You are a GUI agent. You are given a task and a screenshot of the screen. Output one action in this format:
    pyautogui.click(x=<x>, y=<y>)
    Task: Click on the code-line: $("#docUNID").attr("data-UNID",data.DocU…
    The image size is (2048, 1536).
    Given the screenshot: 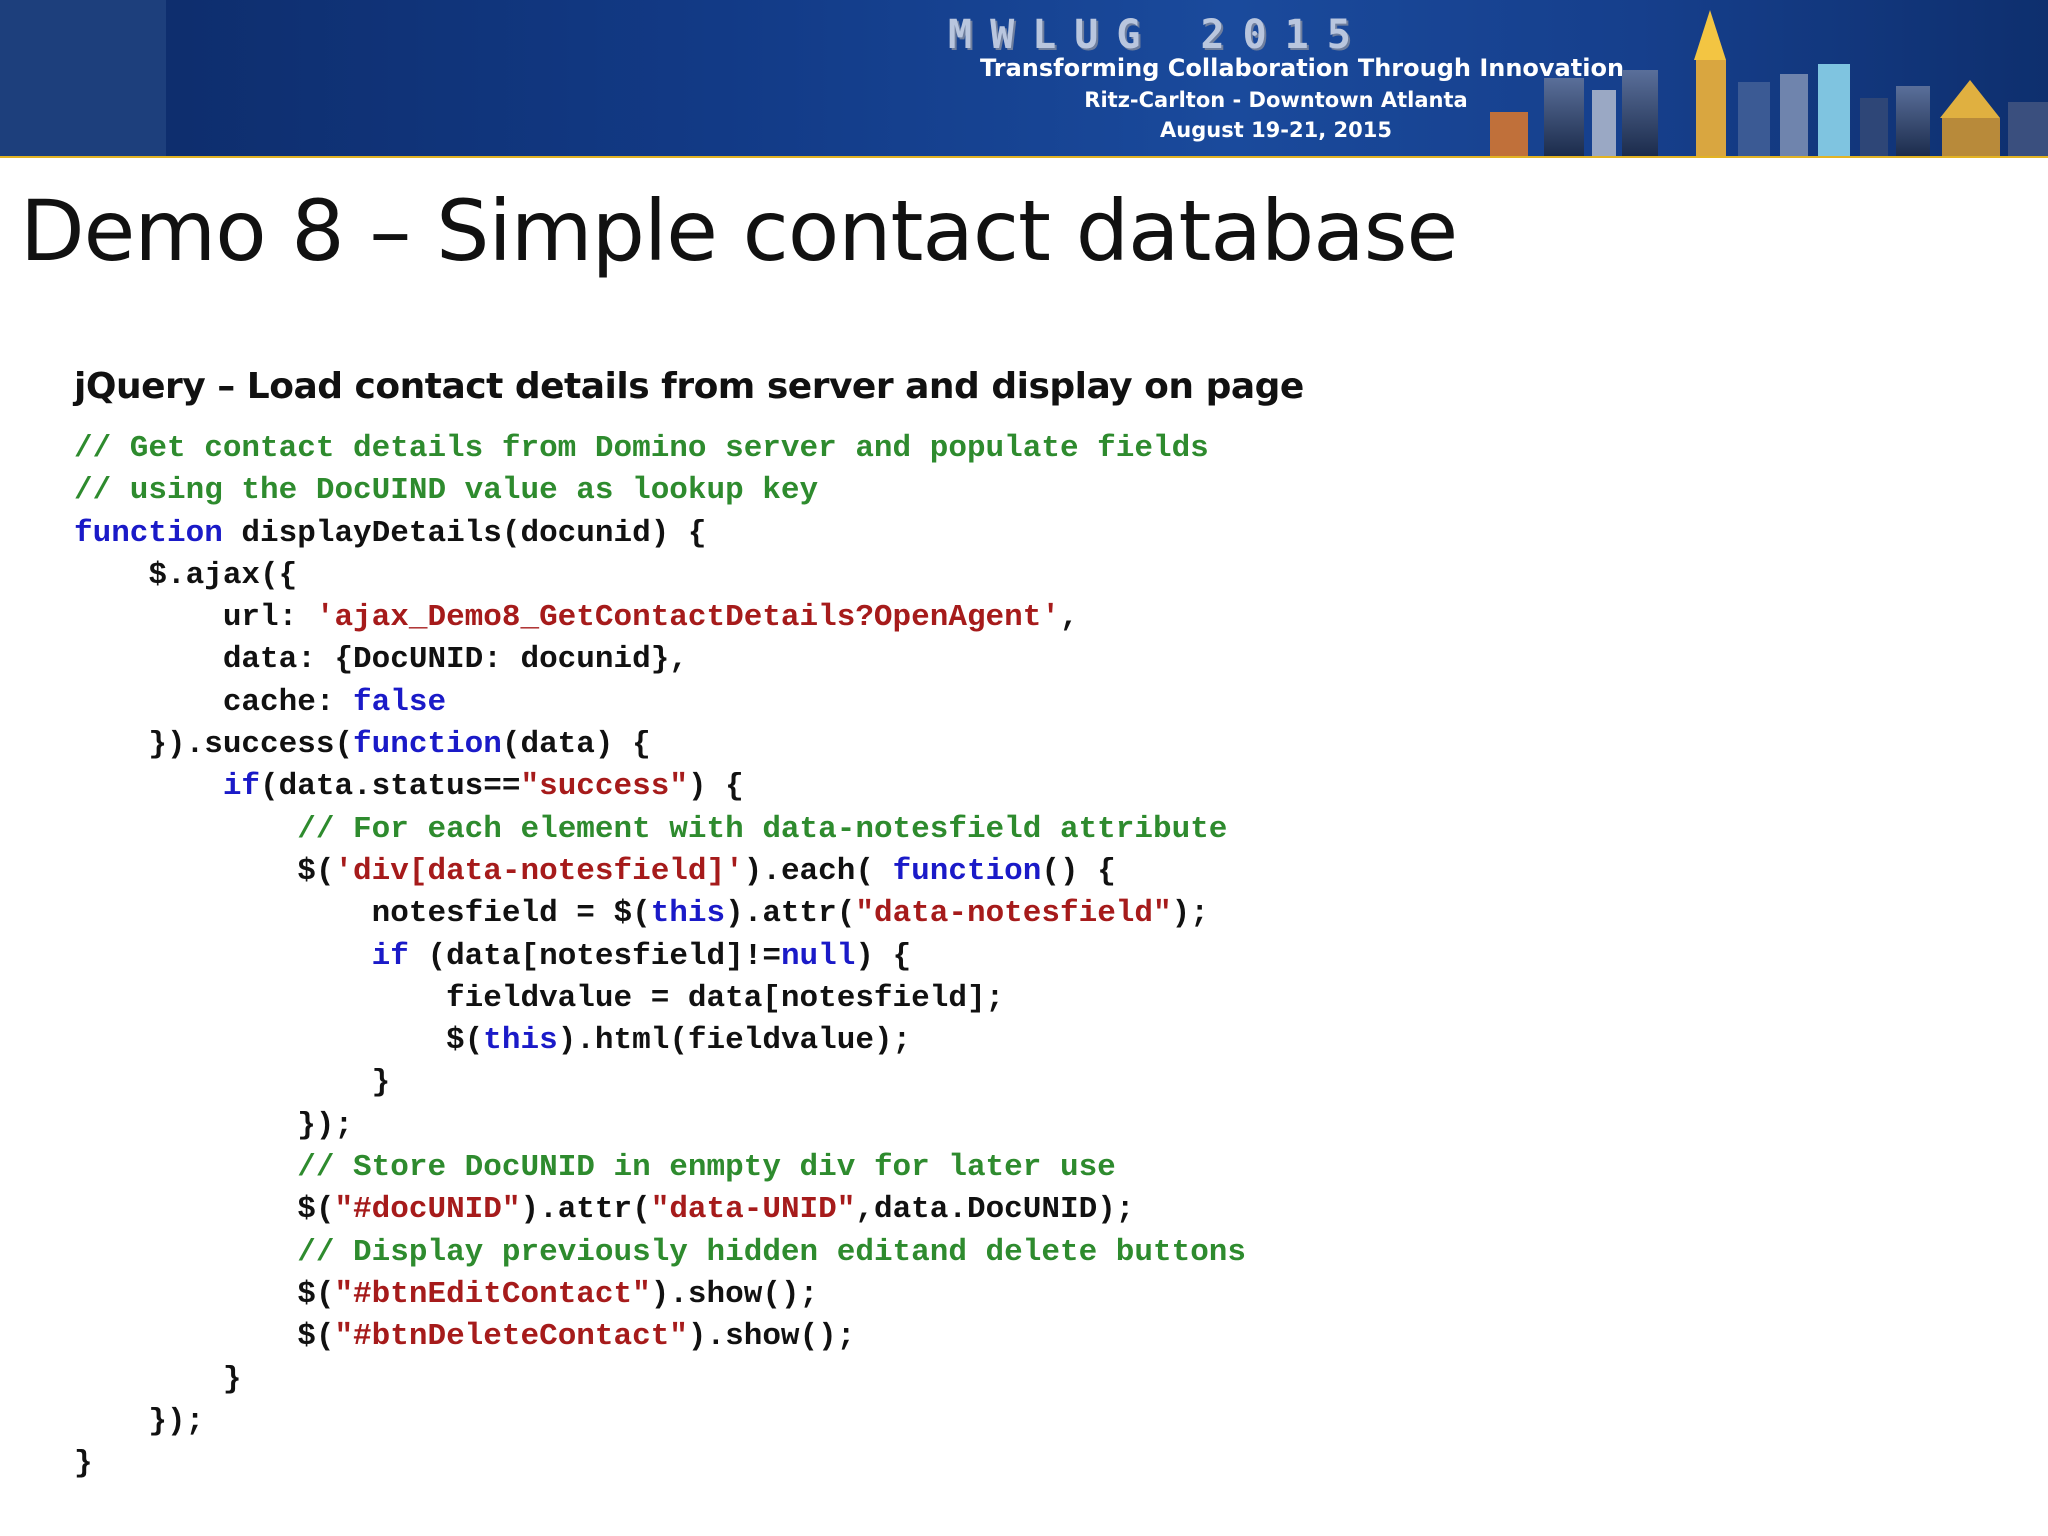 What is the action you would take?
    pyautogui.click(x=660, y=1210)
    